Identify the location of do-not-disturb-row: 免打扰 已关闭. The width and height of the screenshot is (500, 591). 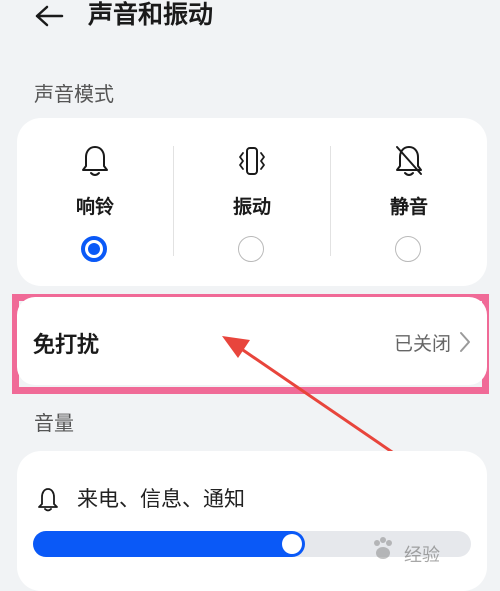
(252, 341).